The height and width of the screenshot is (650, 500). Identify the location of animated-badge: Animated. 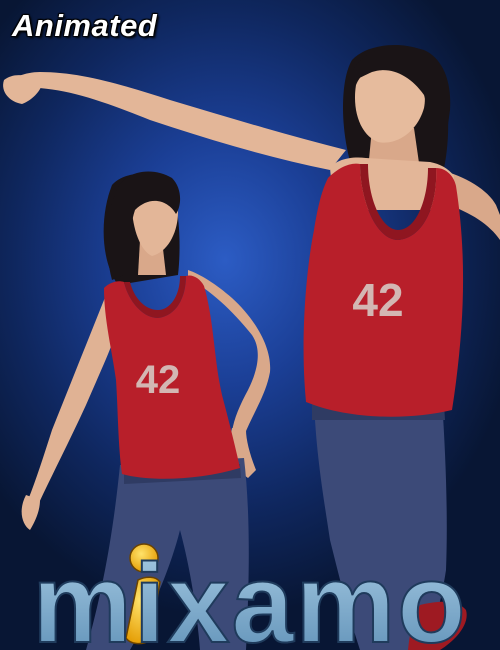
(85, 25).